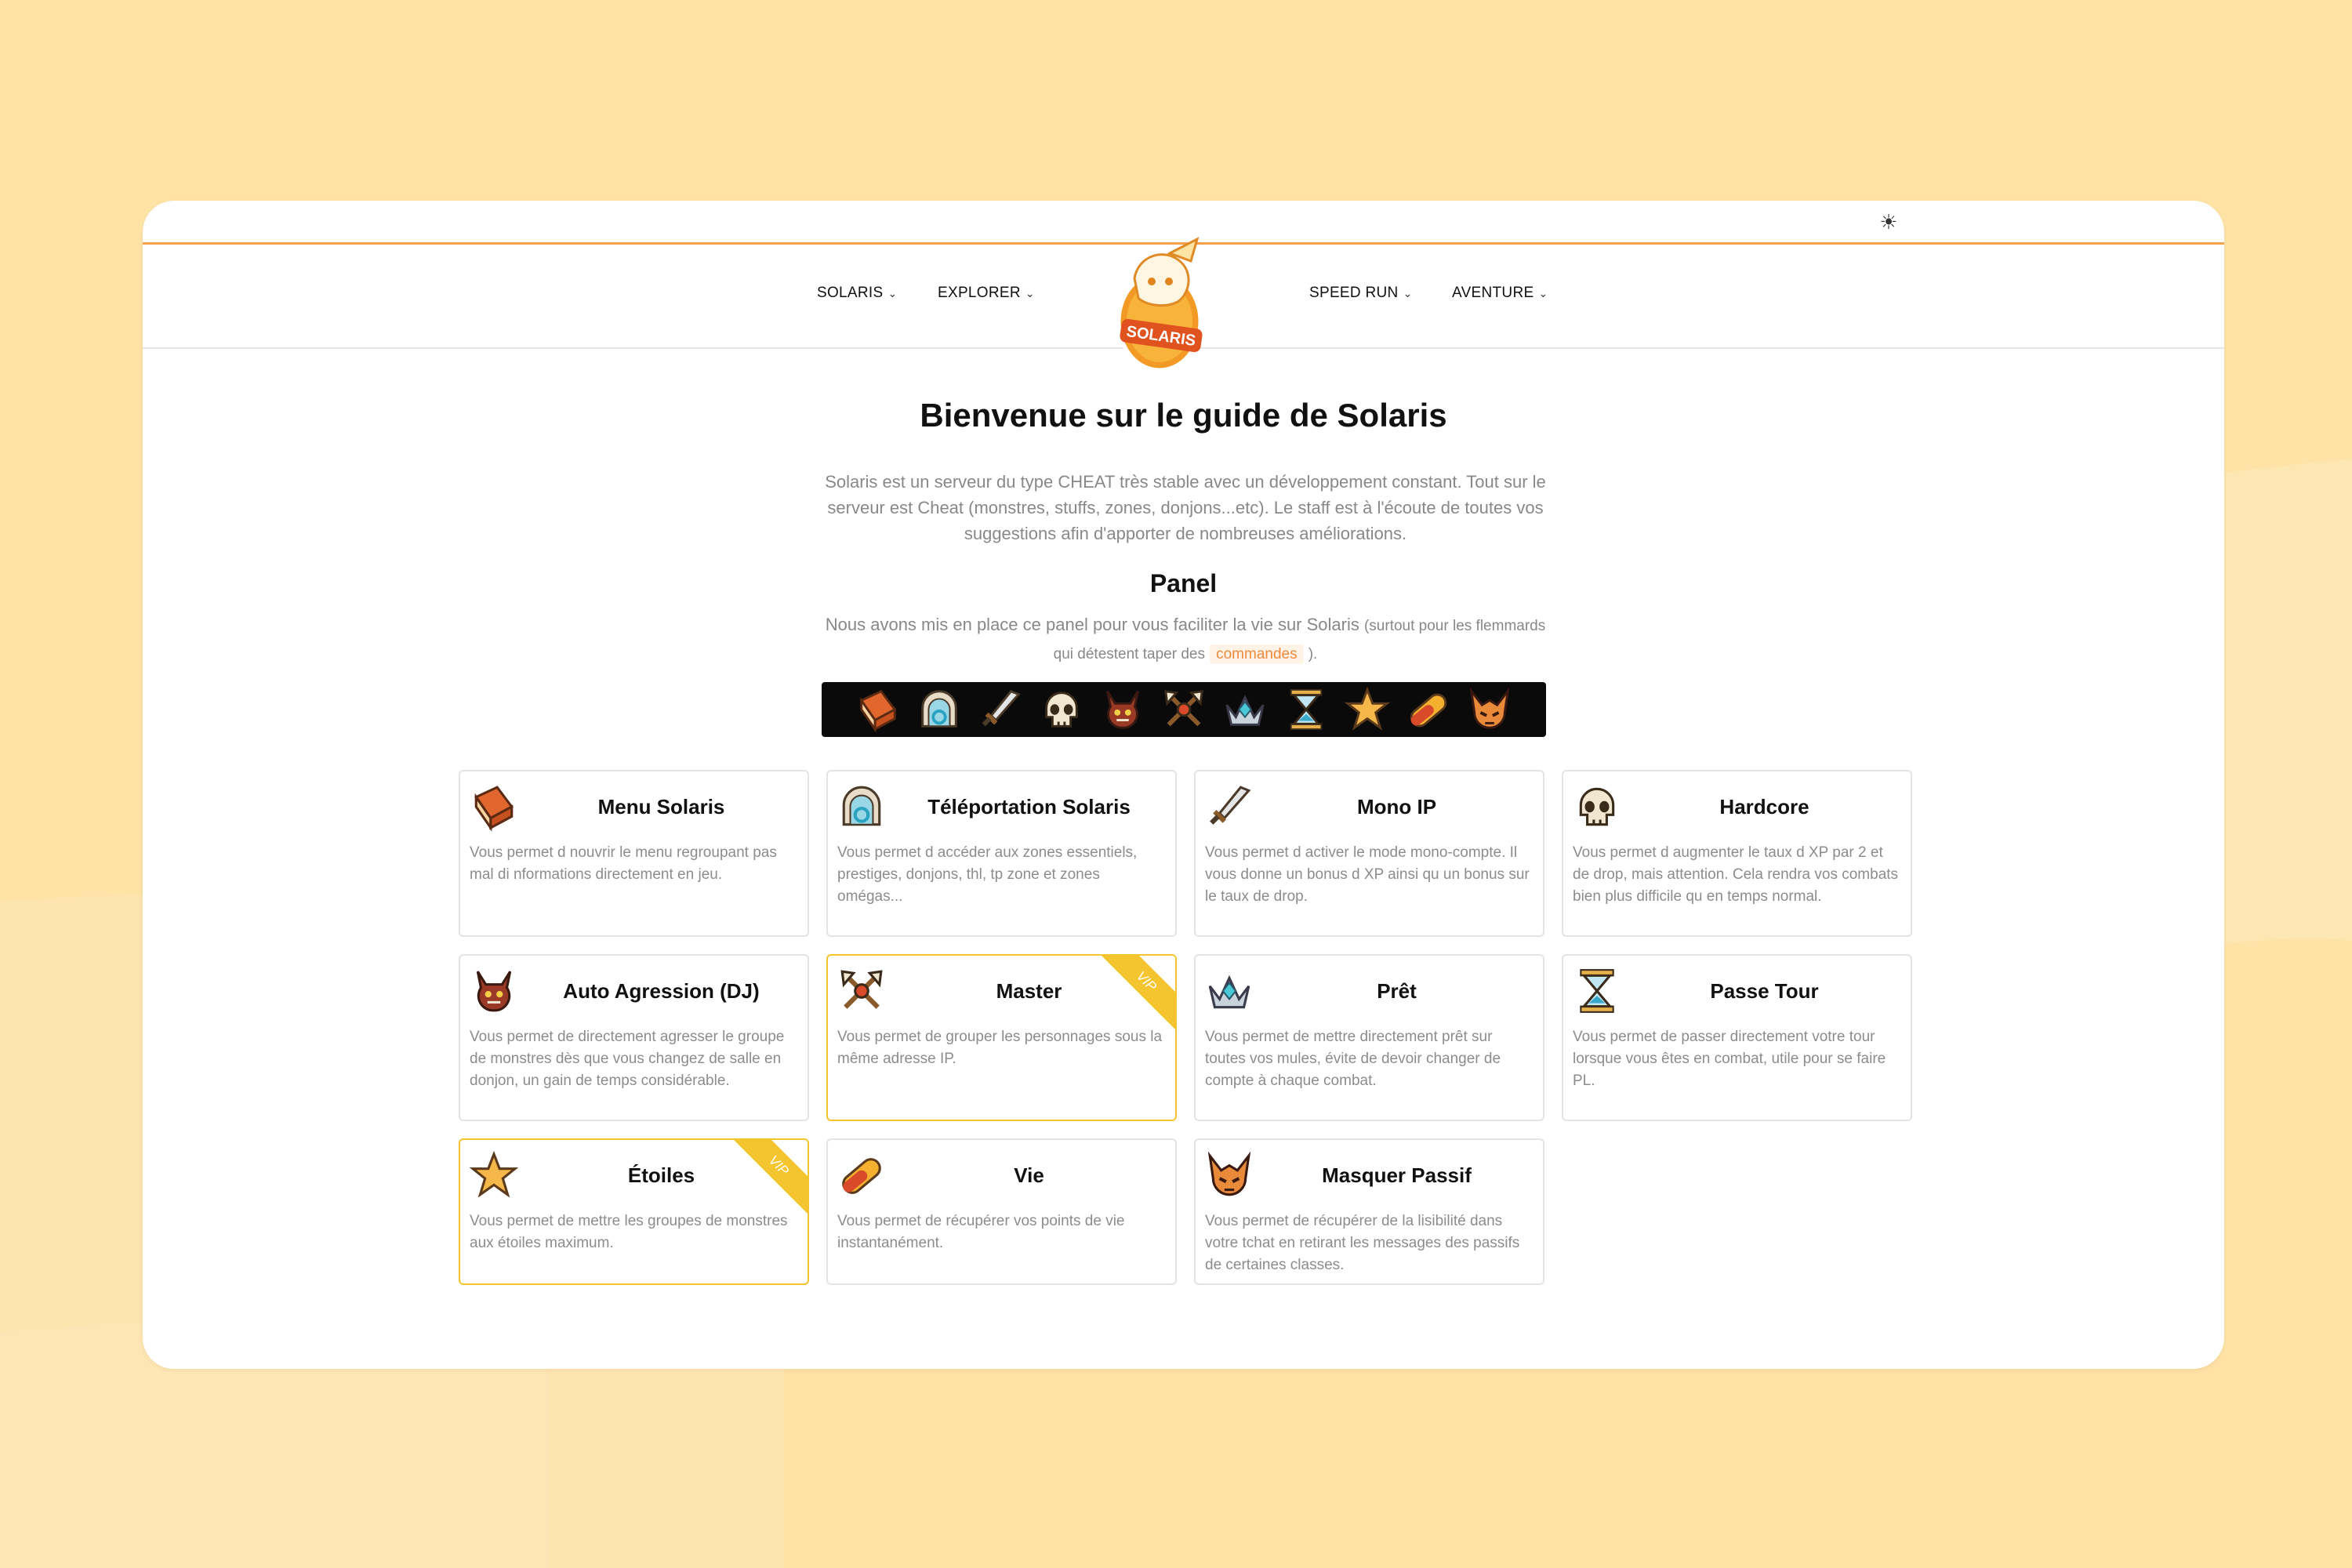  I want to click on nav-speed-run: SPEED RUN ⌄, so click(1361, 293).